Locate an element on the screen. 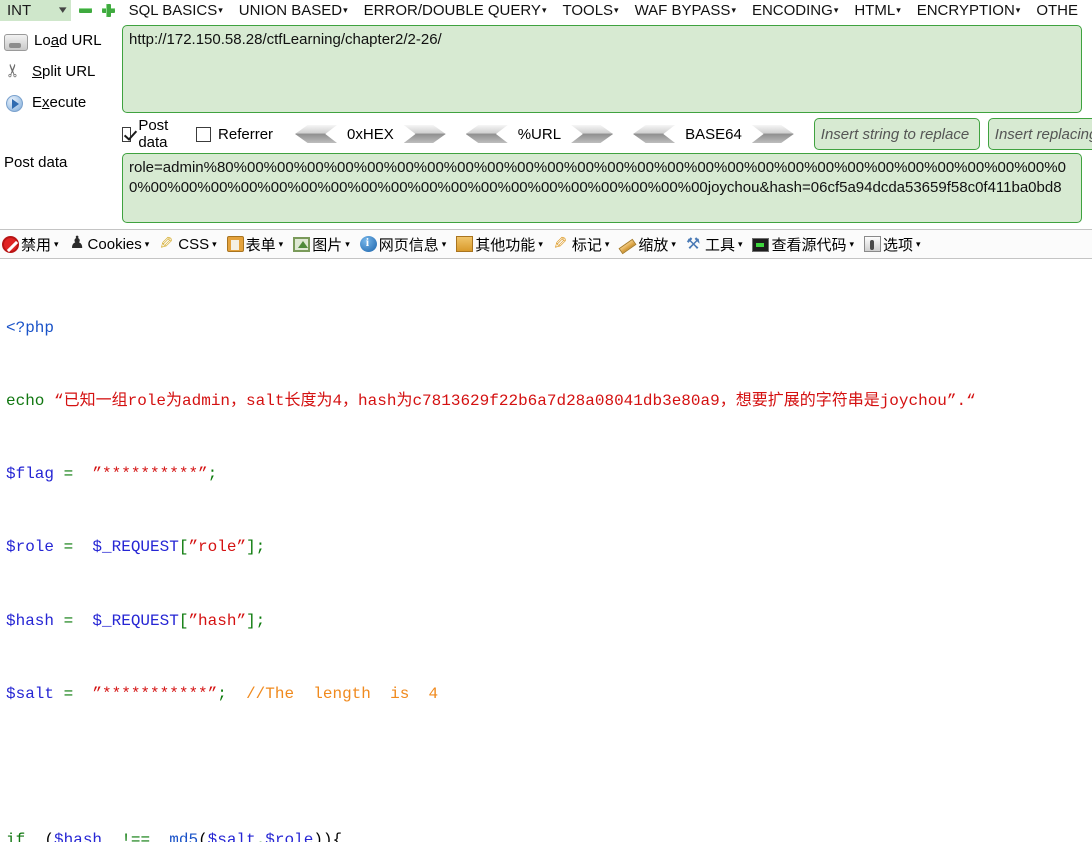  devbar-label: 其他功能 is located at coordinates (505, 245).